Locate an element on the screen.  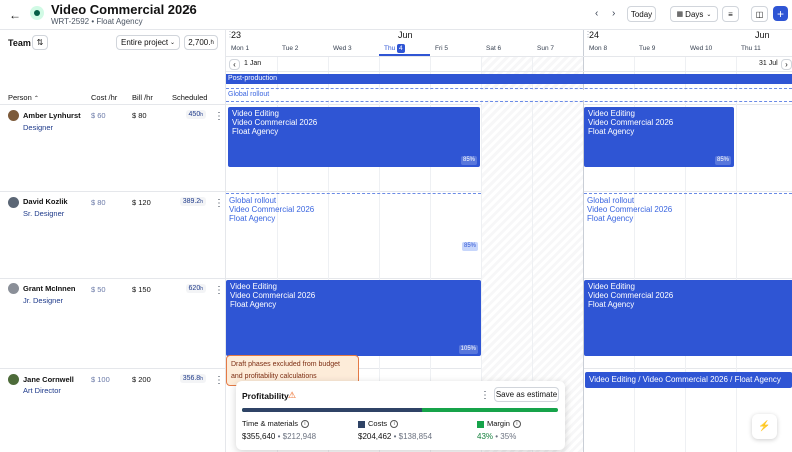
warning-icon: ⚠ is located at coordinates (292, 395).